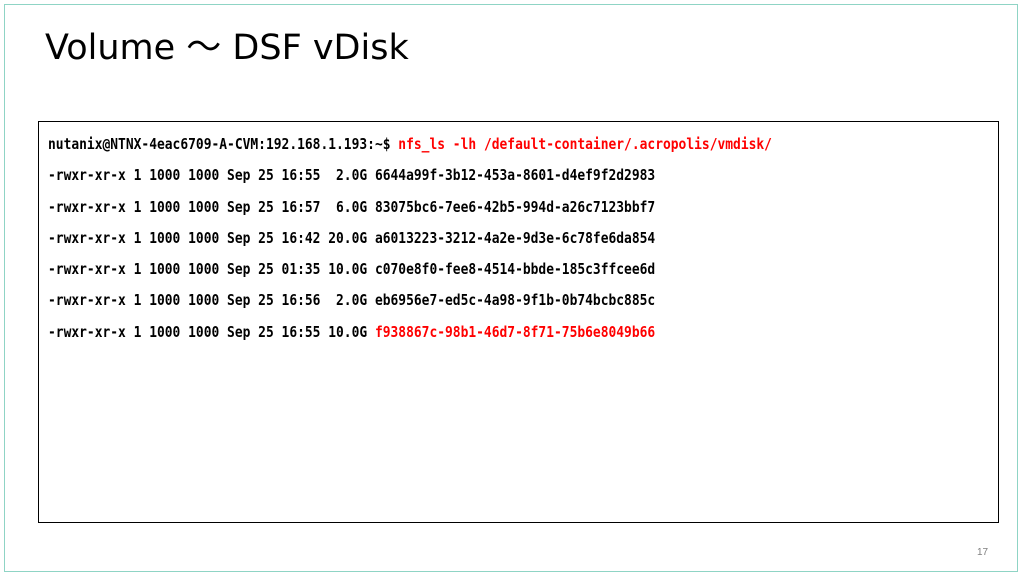 The height and width of the screenshot is (576, 1024). I want to click on page-number: 17, so click(983, 552).